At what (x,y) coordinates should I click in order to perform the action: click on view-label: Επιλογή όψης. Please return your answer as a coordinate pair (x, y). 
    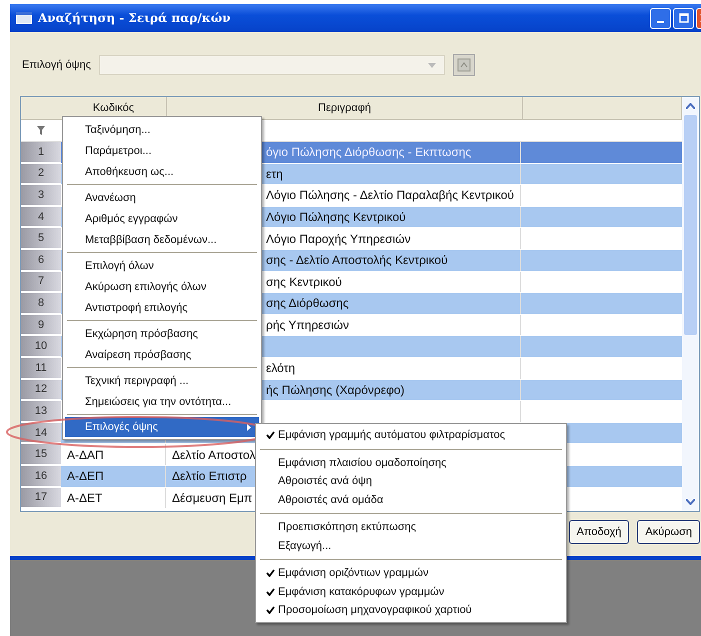
    Looking at the image, I should click on (56, 65).